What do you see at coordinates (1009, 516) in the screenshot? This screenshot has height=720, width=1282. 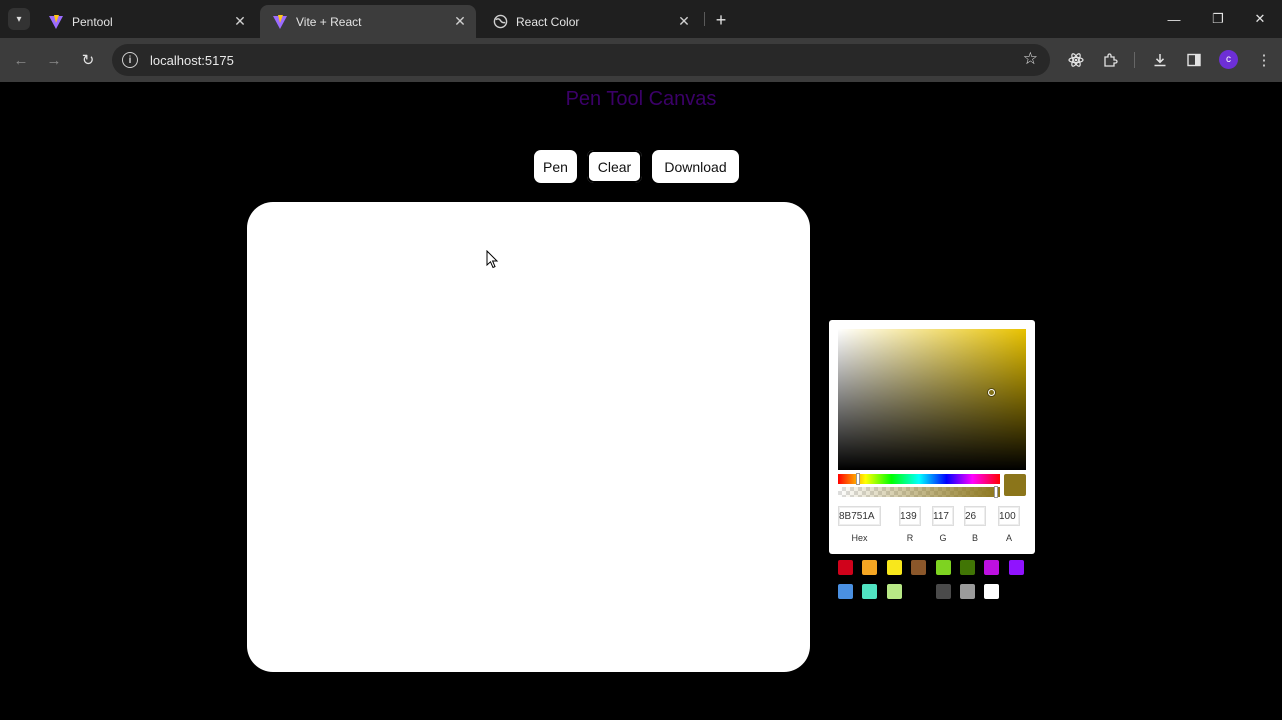 I see `alpha-input` at bounding box center [1009, 516].